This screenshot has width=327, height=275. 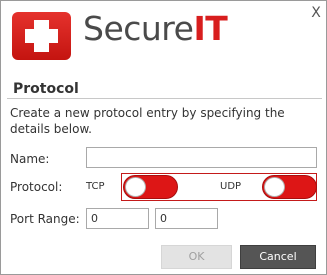 What do you see at coordinates (231, 186) in the screenshot?
I see `udp-label: UDP` at bounding box center [231, 186].